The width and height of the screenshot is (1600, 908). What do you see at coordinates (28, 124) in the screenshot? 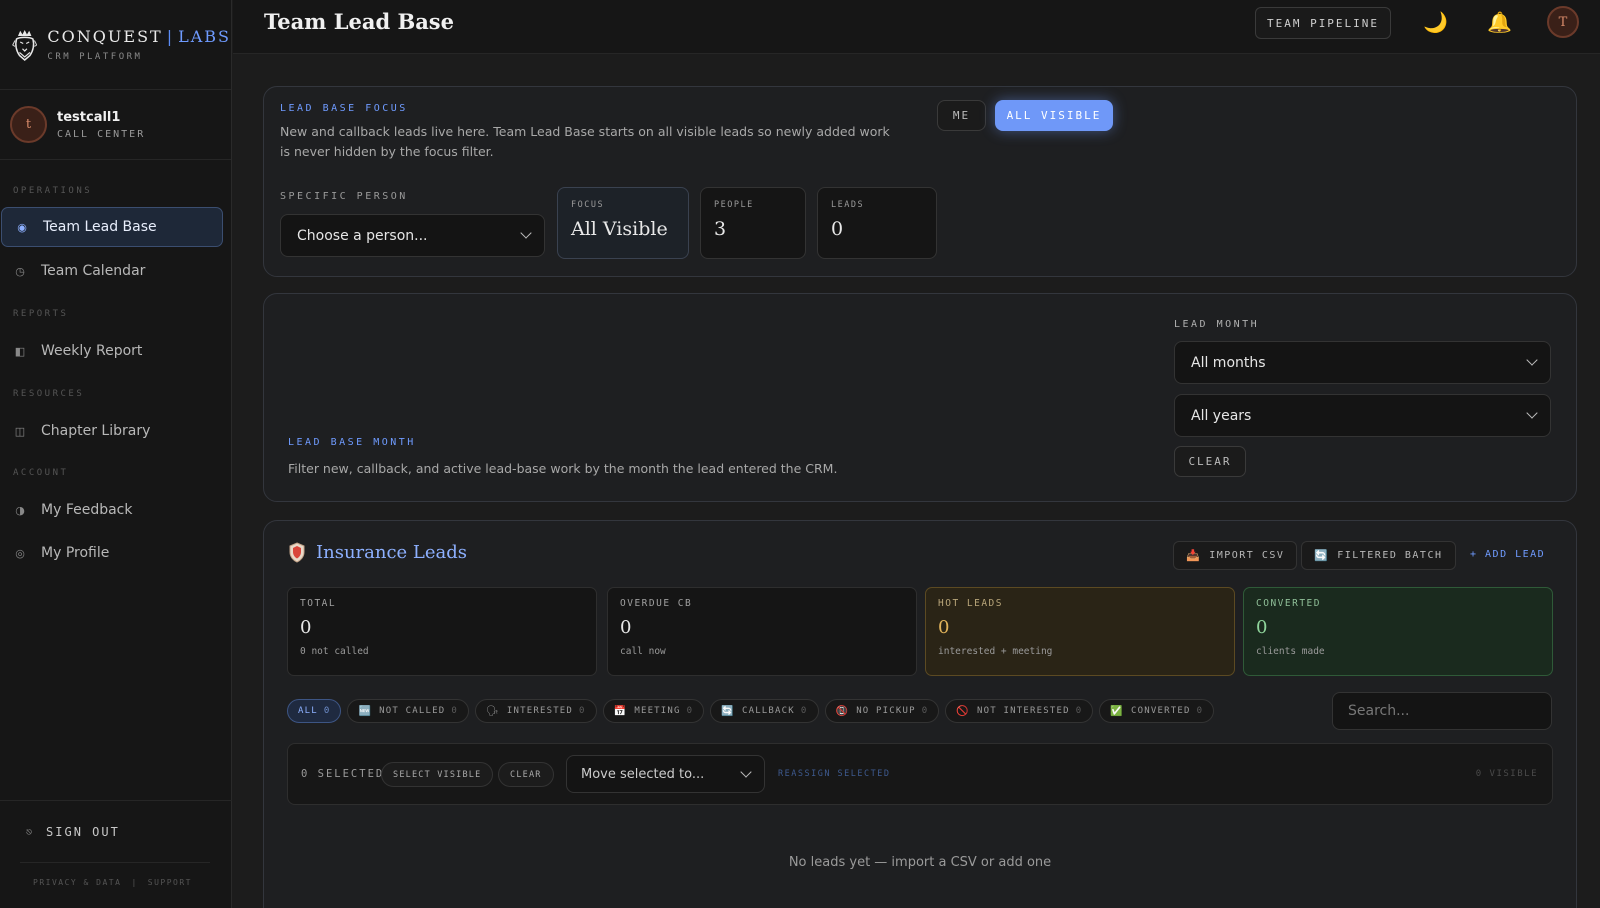
I see `user-avatar: t` at bounding box center [28, 124].